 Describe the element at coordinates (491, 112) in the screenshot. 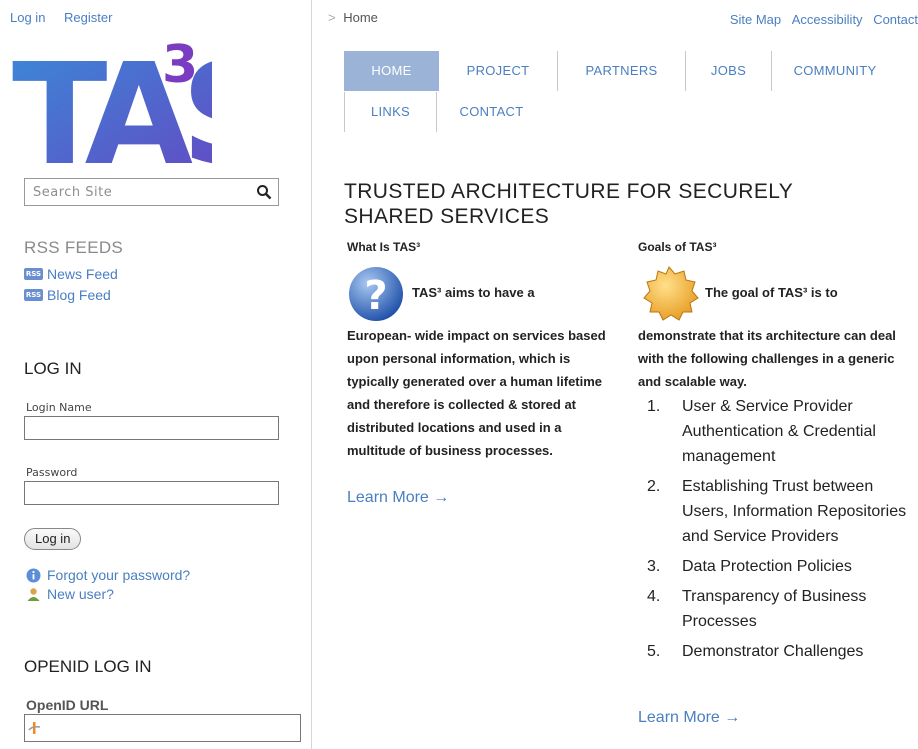

I see `tab-contact: CONTACT` at that location.